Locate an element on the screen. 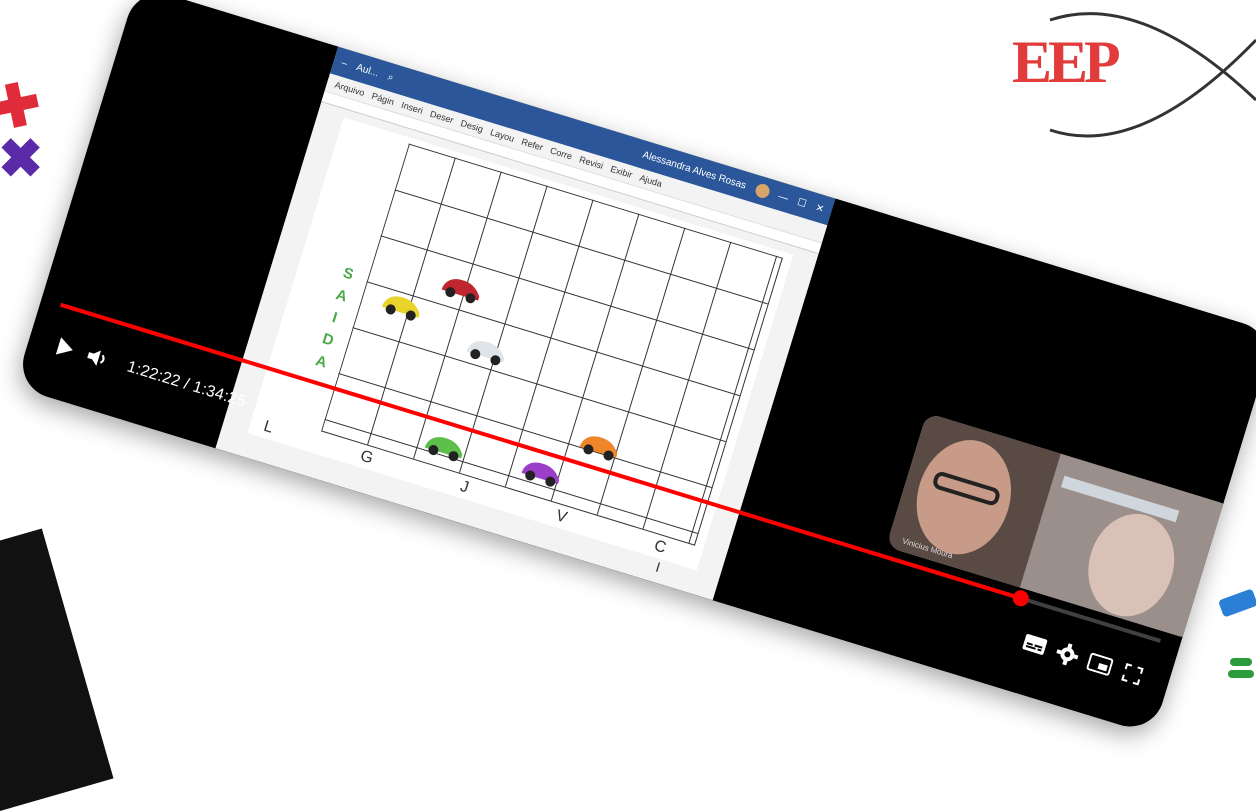 Image resolution: width=1256 pixels, height=812 pixels. minimize-icon: — is located at coordinates (783, 197).